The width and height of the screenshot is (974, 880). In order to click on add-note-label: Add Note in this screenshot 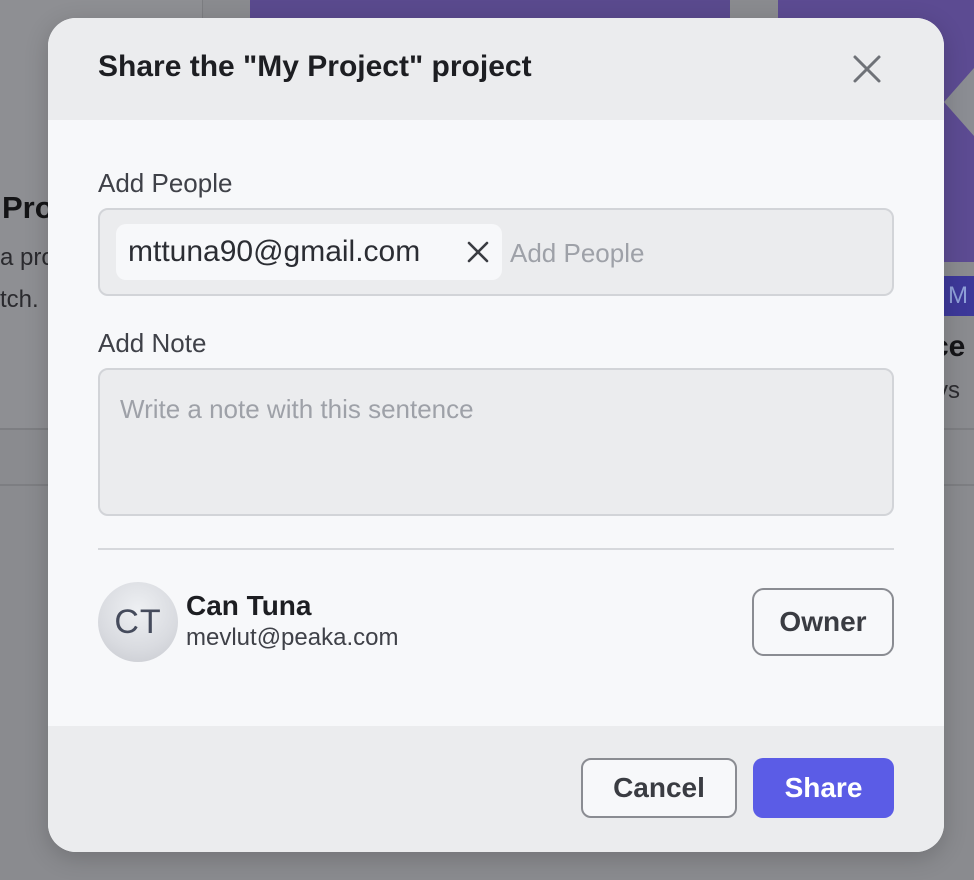, I will do `click(152, 343)`.